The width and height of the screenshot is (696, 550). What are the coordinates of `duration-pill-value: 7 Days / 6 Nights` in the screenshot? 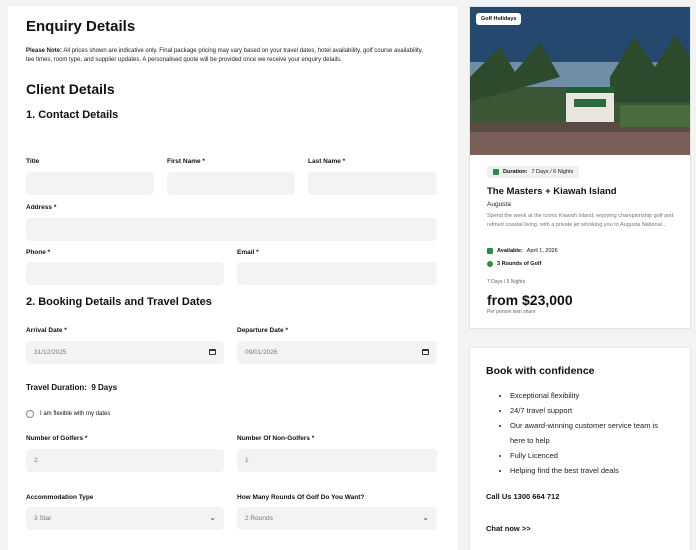 It's located at (552, 172).